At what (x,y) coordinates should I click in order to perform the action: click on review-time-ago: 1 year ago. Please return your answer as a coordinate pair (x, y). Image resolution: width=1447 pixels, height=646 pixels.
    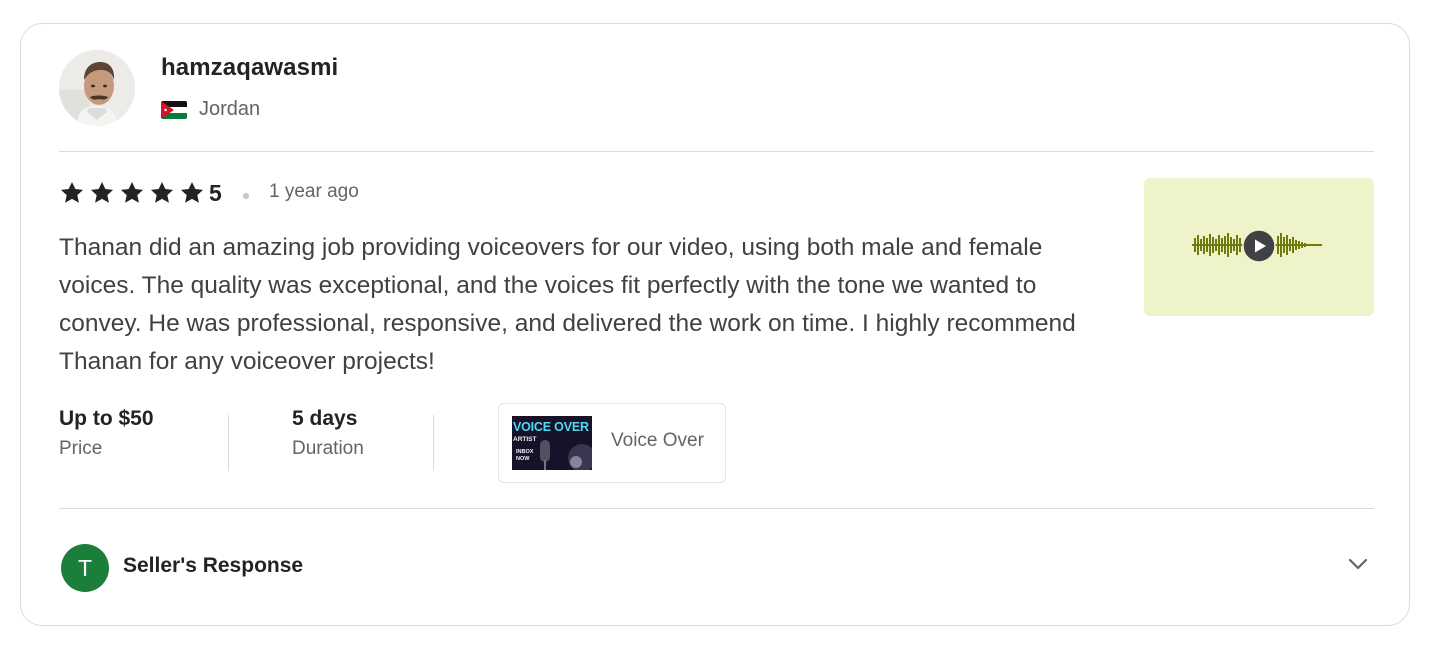
    Looking at the image, I should click on (314, 191).